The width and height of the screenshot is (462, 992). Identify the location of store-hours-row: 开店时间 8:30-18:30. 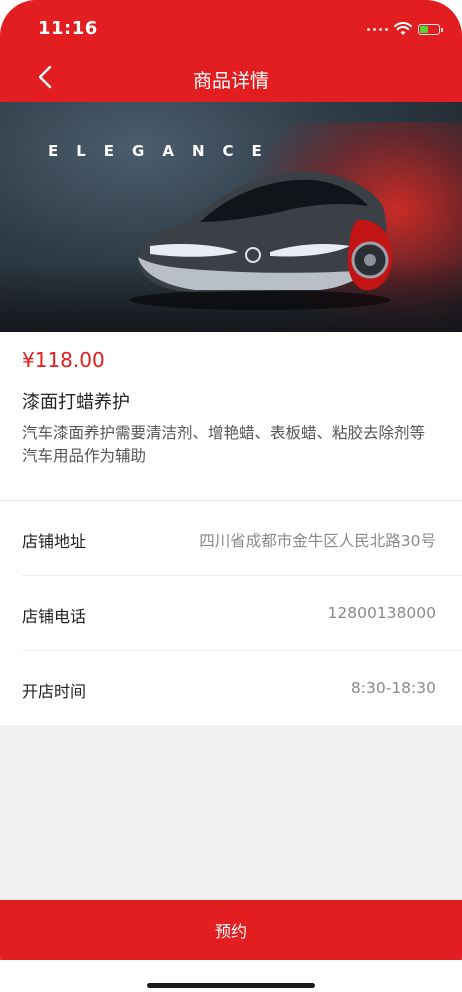
(242, 688).